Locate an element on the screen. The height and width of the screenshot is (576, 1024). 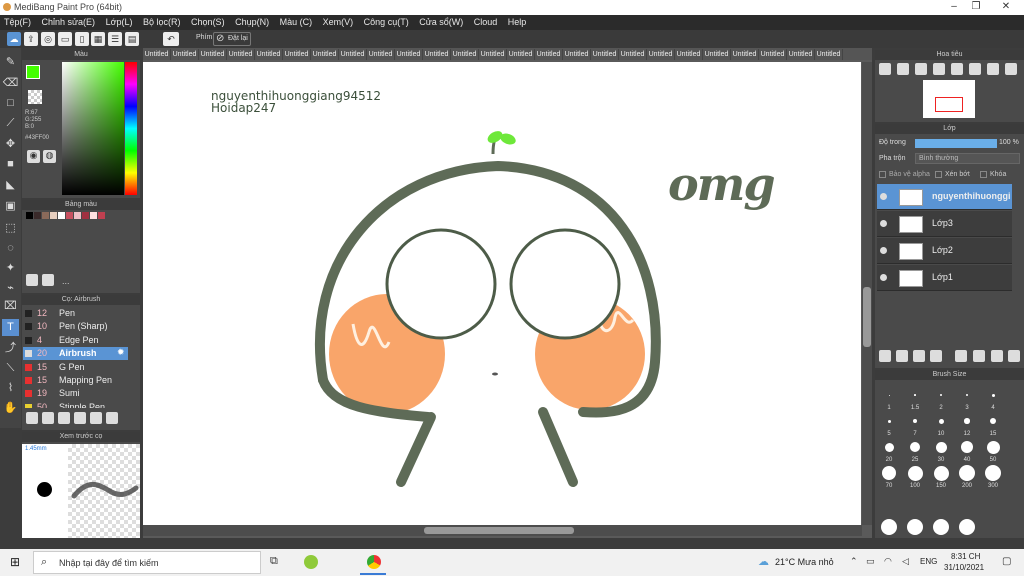
magic-wand-icon: ✦ is located at coordinates (10, 268).